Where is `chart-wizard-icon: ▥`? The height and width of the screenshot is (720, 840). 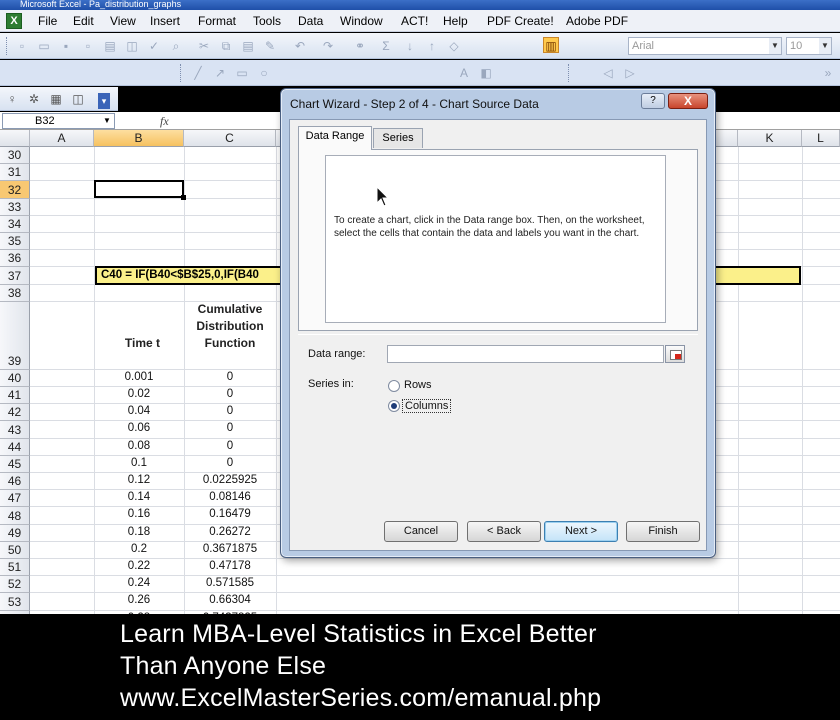
chart-wizard-icon: ▥ is located at coordinates (551, 45).